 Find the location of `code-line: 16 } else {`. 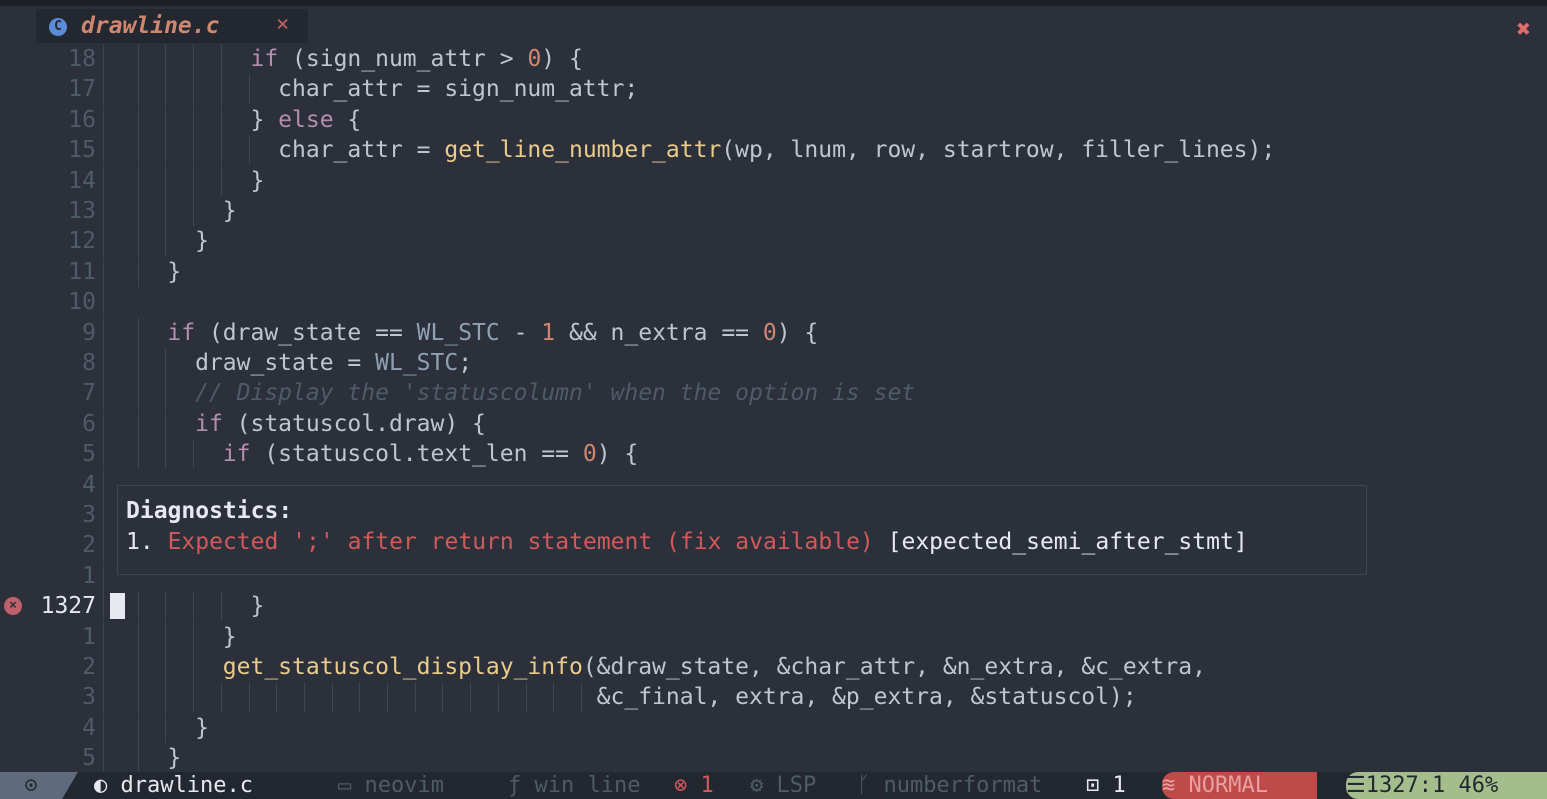

code-line: 16 } else { is located at coordinates (773, 119).